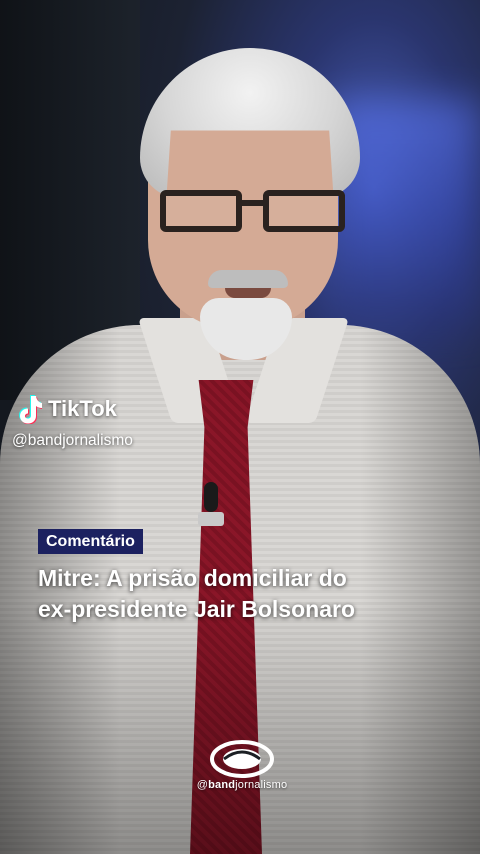 The width and height of the screenshot is (480, 854). Describe the element at coordinates (192, 578) in the screenshot. I see `headline-line-1: Mitre: A prisão domiciliar do` at that location.